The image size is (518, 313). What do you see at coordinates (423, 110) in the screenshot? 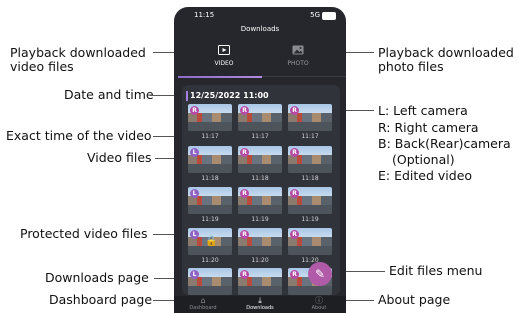
I see `legend-left: L: Left camera` at bounding box center [423, 110].